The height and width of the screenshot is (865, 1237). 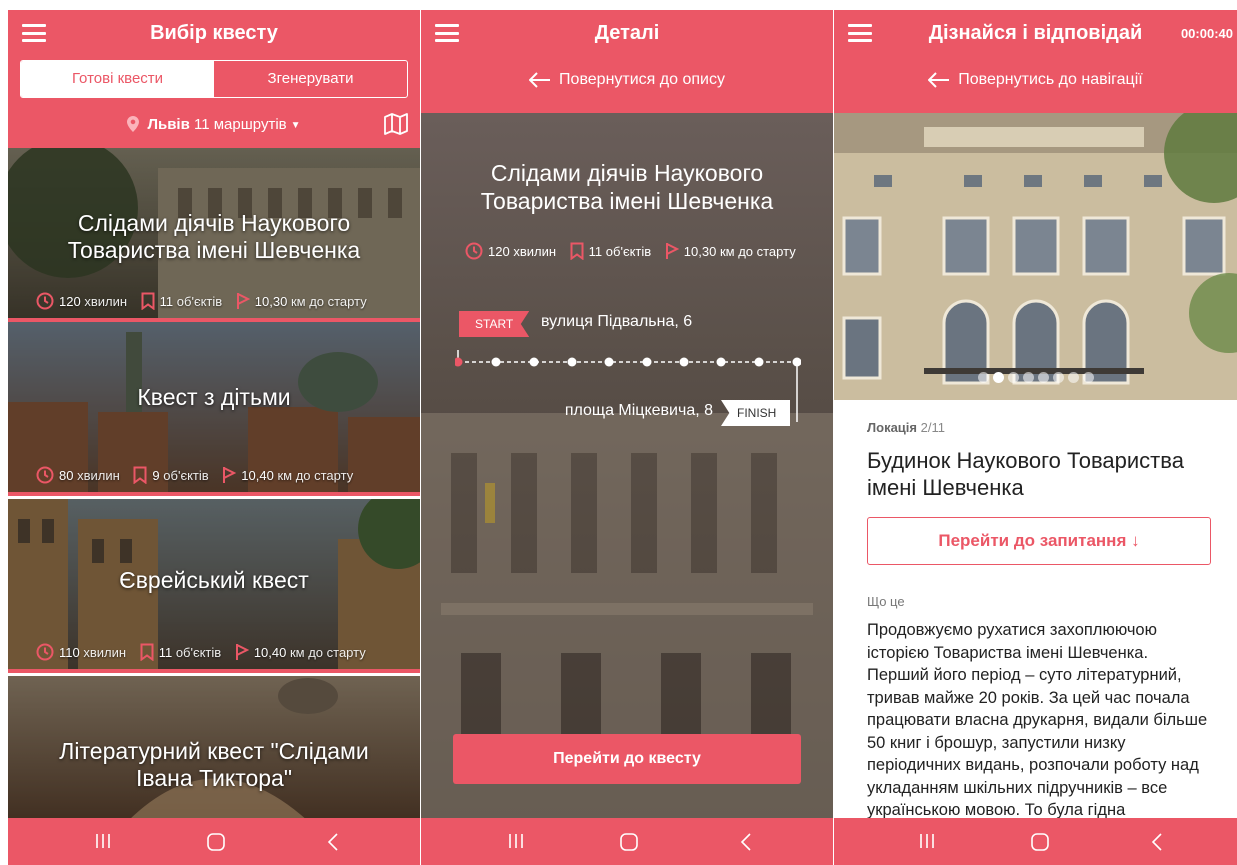 What do you see at coordinates (240, 124) in the screenshot?
I see `routes-count: 11 маршрутів` at bounding box center [240, 124].